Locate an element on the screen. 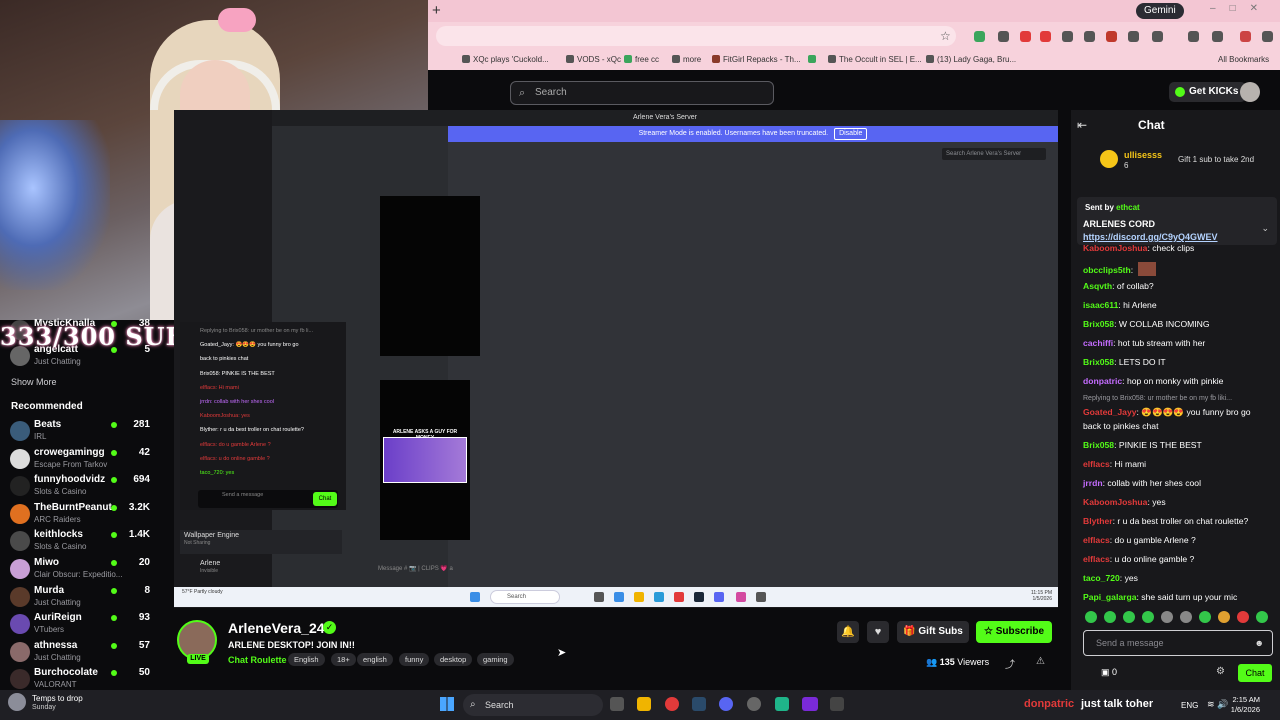  chat-message: KaboomJoshua: yes is located at coordinates (1124, 502).